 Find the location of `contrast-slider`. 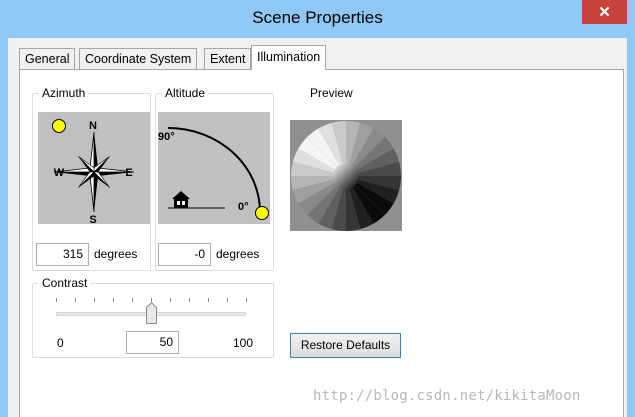

contrast-slider is located at coordinates (151, 309).